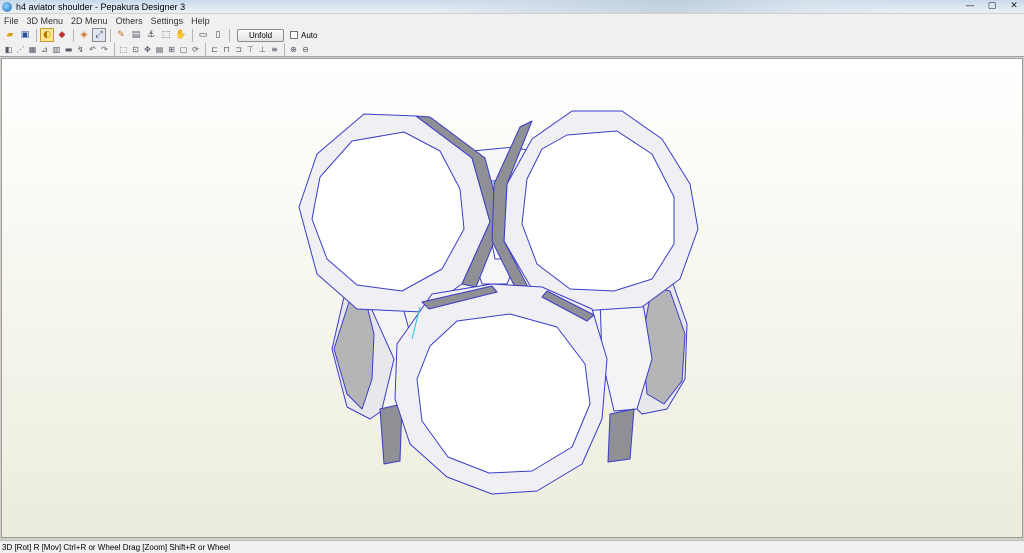  I want to click on rotate-icon: ◈, so click(84, 35).